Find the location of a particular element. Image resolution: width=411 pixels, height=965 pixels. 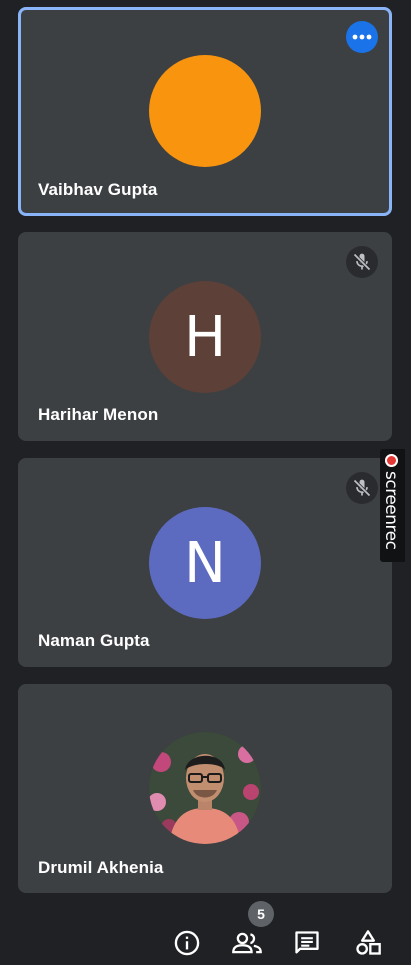

chat-button is located at coordinates (307, 943).